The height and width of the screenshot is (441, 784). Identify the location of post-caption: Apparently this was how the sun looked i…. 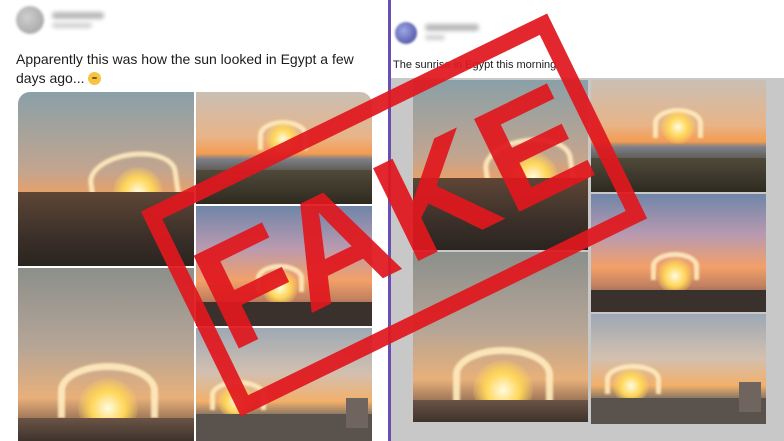
(197, 69).